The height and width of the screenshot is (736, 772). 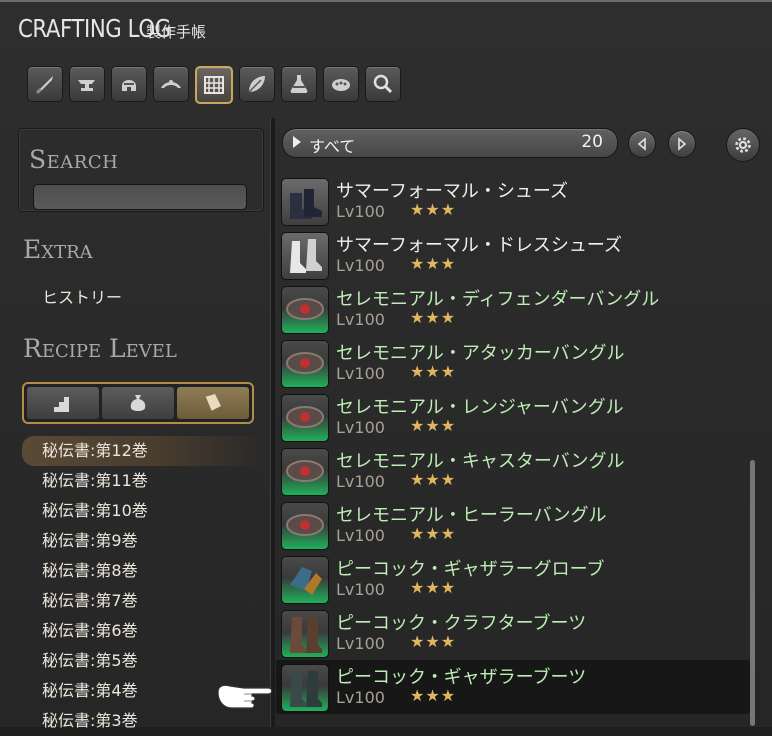 What do you see at coordinates (74, 159) in the screenshot?
I see `search-label: Search` at bounding box center [74, 159].